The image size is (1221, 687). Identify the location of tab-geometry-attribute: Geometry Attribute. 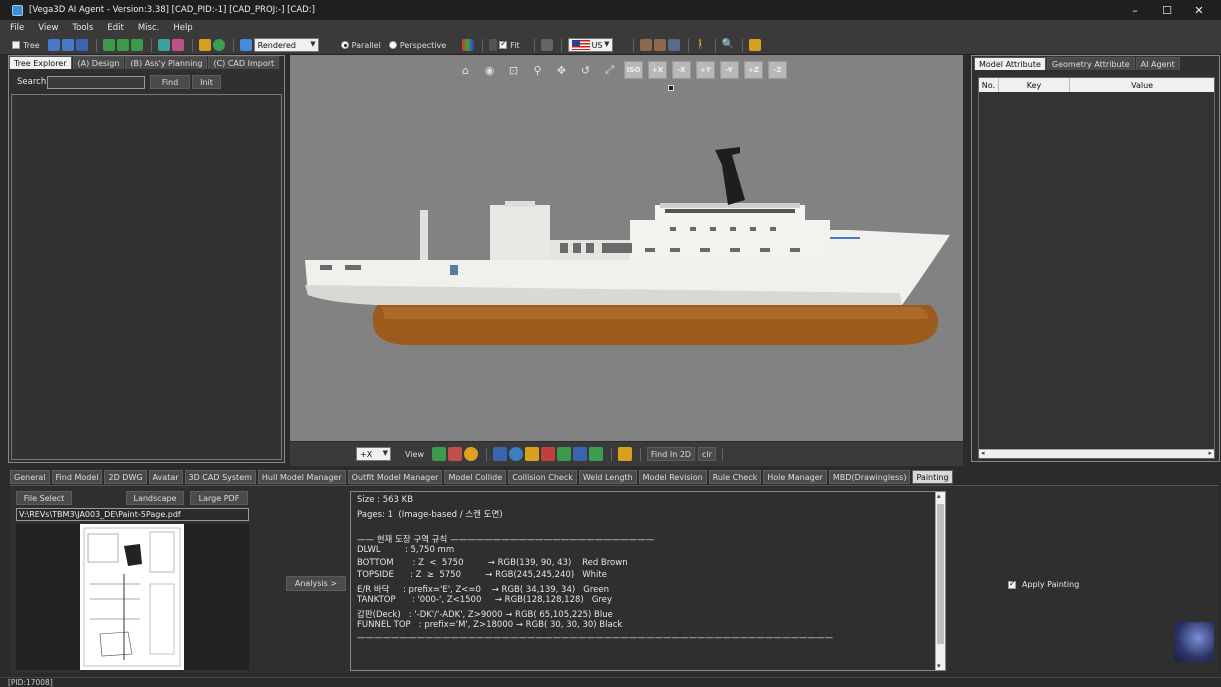
(1090, 63).